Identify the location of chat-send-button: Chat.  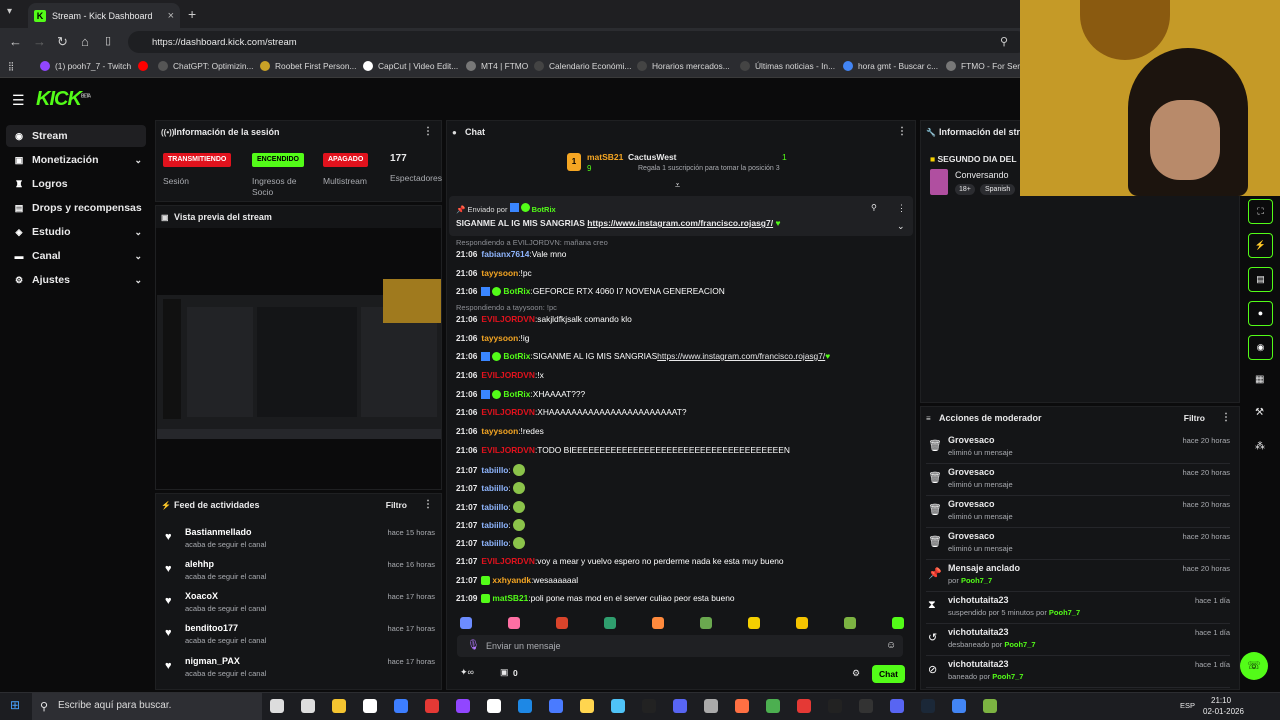
(888, 674).